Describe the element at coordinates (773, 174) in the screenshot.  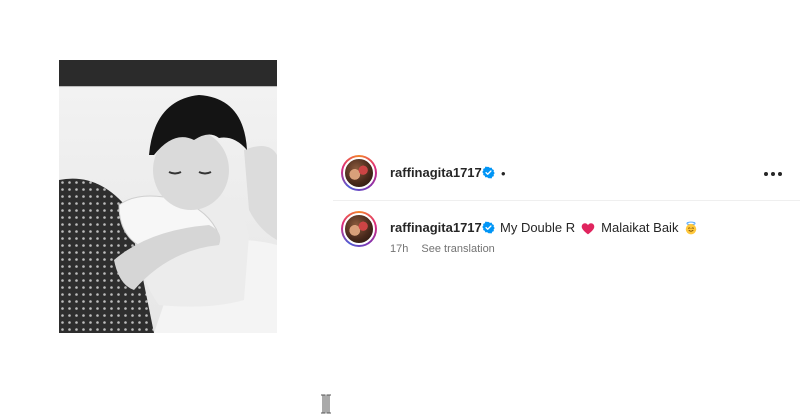
I see `more-horizontal-icon` at that location.